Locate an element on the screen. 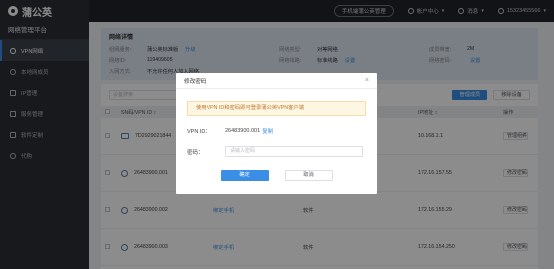 Image resolution: width=554 pixels, height=269 pixels. dialog-title: 修改密码 is located at coordinates (195, 81).